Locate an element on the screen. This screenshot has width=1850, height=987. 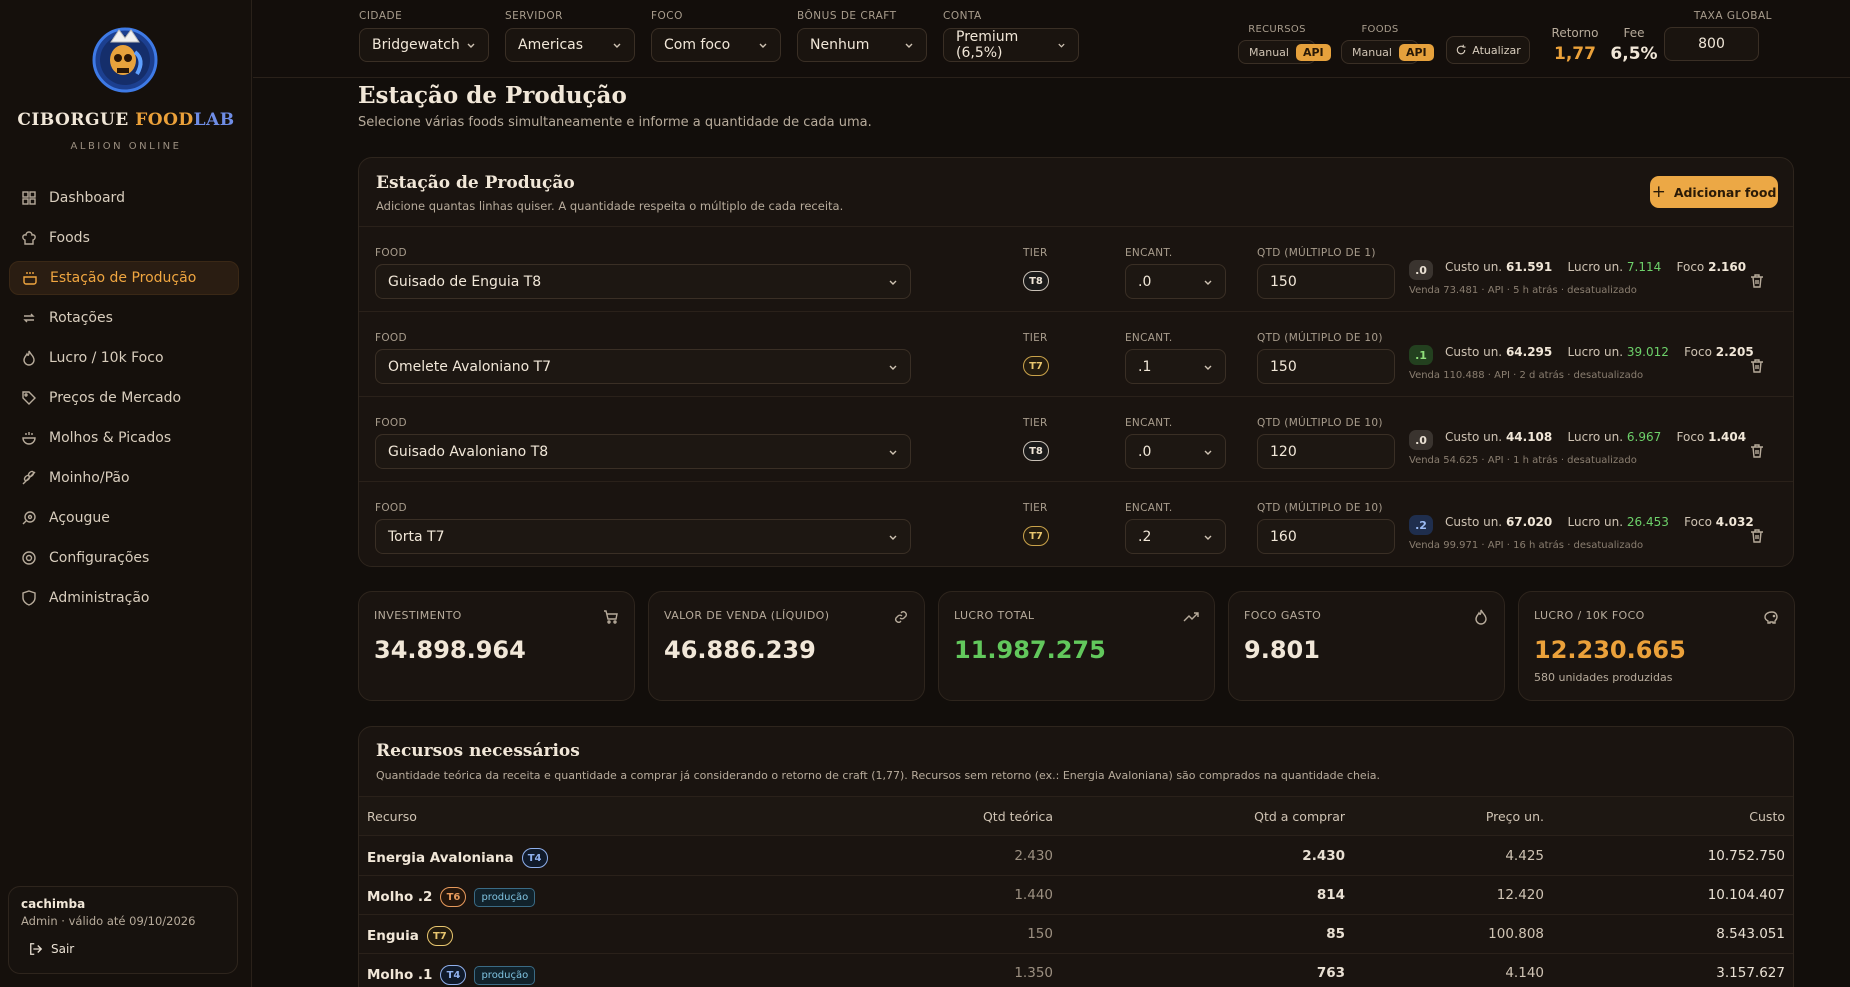
sidebar-item-acougue: Açougue is located at coordinates (124, 518).